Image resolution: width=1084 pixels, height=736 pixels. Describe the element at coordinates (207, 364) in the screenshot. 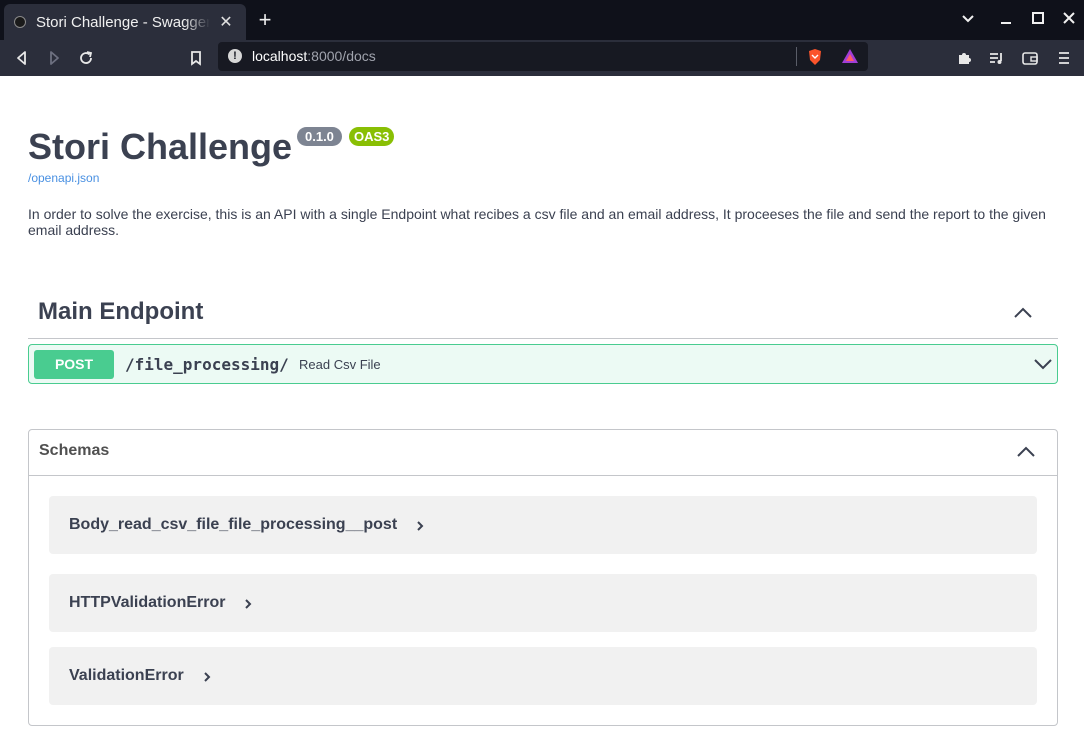

I see `operation-path: /file_processing/` at that location.